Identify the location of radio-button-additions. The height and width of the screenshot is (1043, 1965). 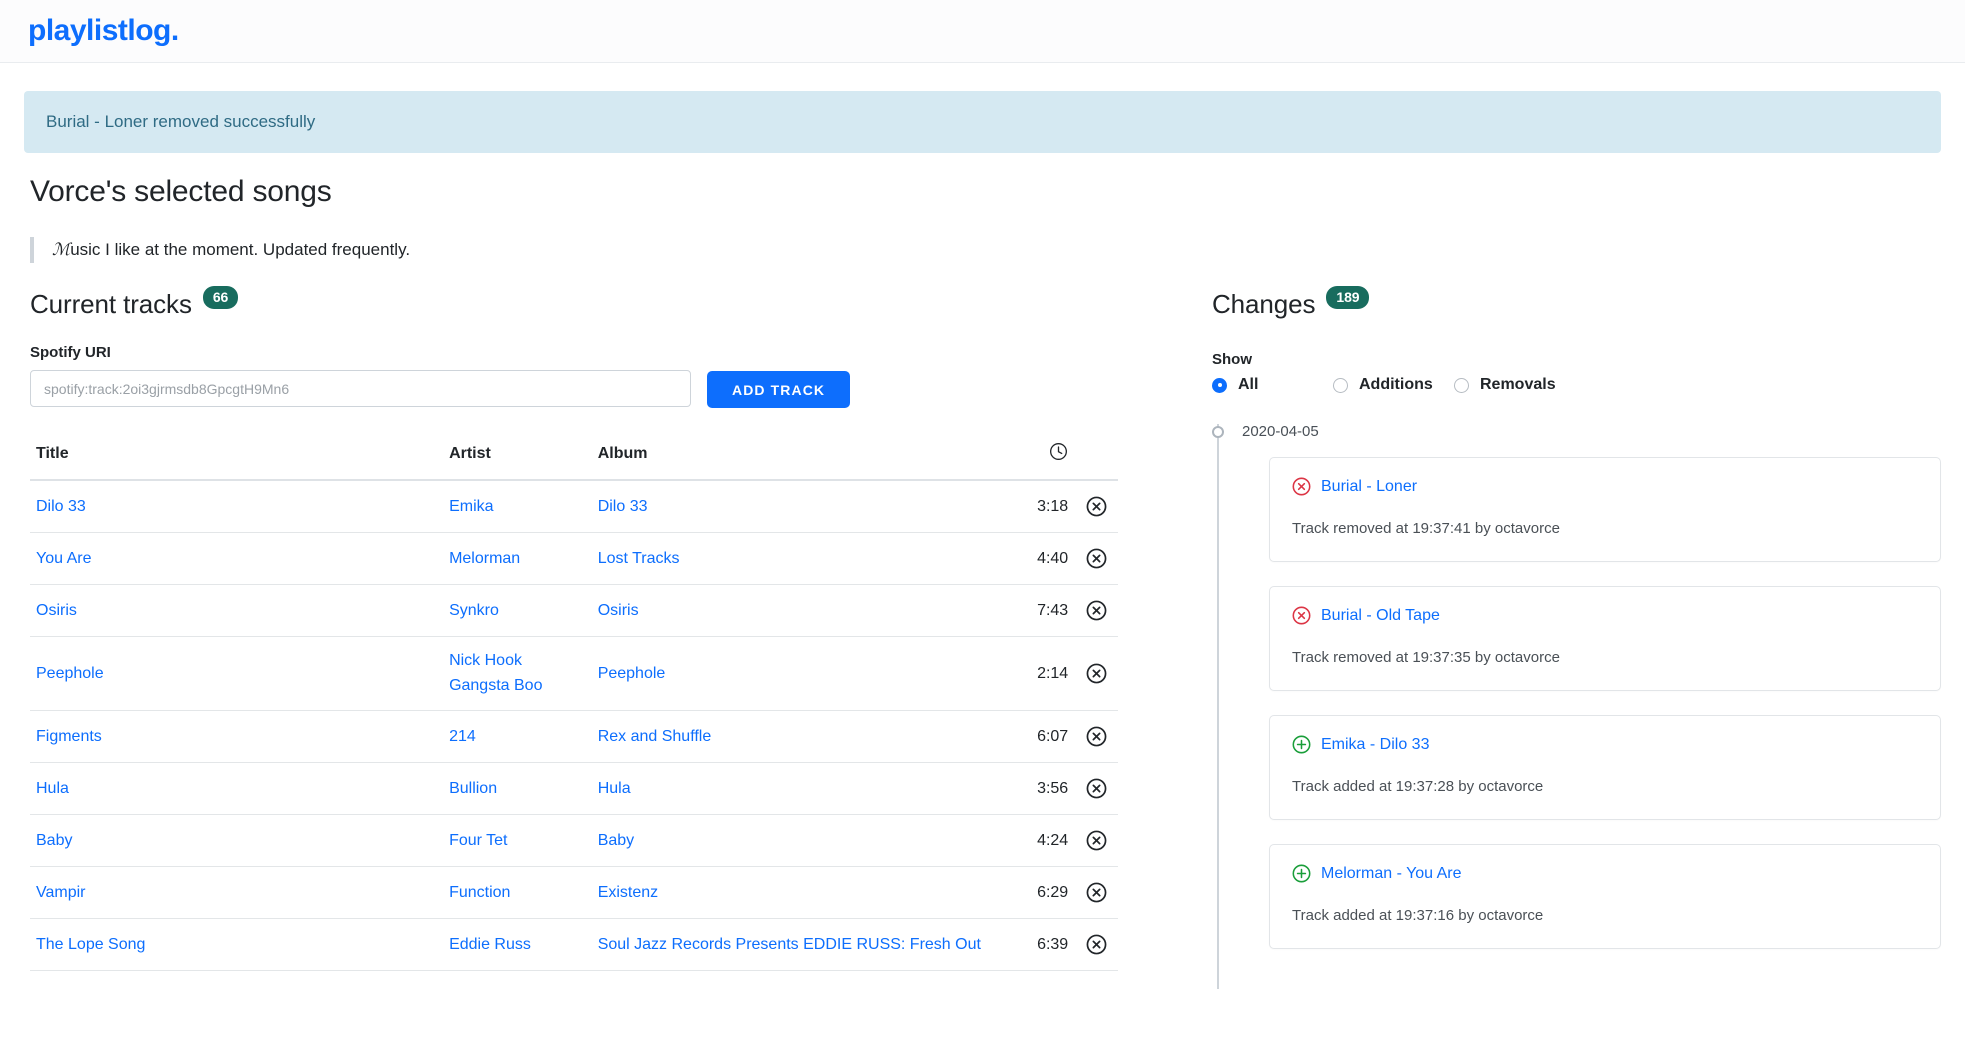
(1340, 385).